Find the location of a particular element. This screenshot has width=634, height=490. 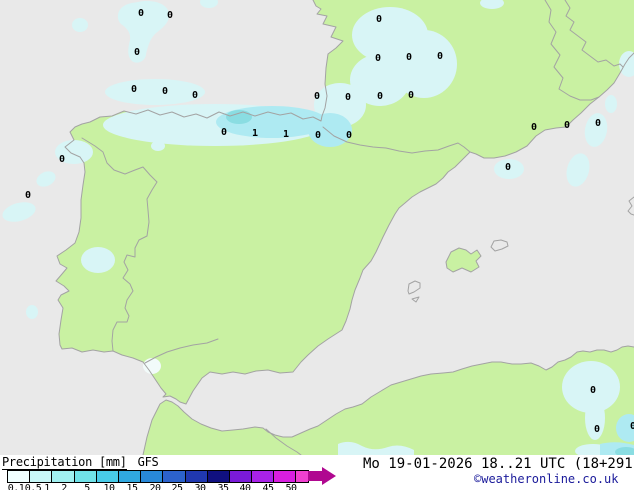

legend-title: Precipitation [mm] GFS is located at coordinates (80, 462).